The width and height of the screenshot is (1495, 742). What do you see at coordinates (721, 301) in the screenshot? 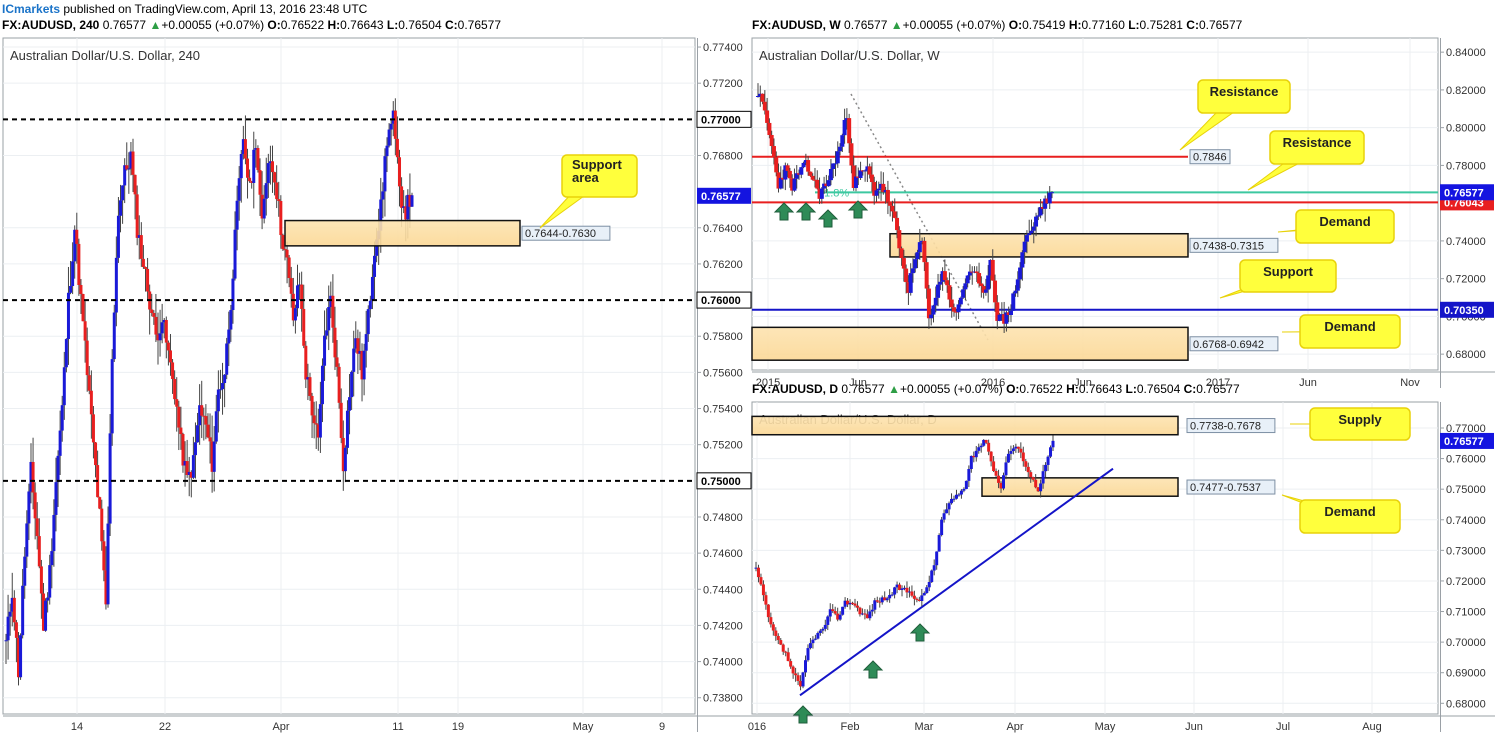
I see `h4-level-tag-label: 0.76000` at bounding box center [721, 301].